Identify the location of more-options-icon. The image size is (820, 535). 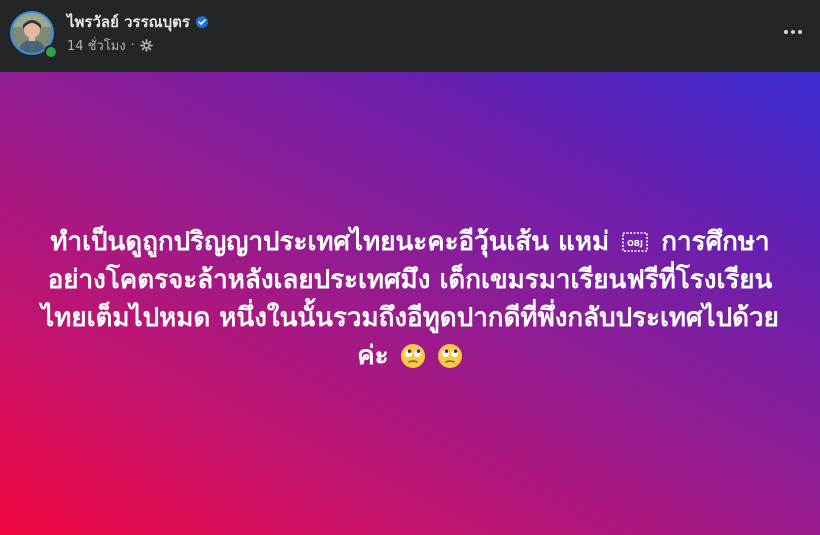
(793, 32).